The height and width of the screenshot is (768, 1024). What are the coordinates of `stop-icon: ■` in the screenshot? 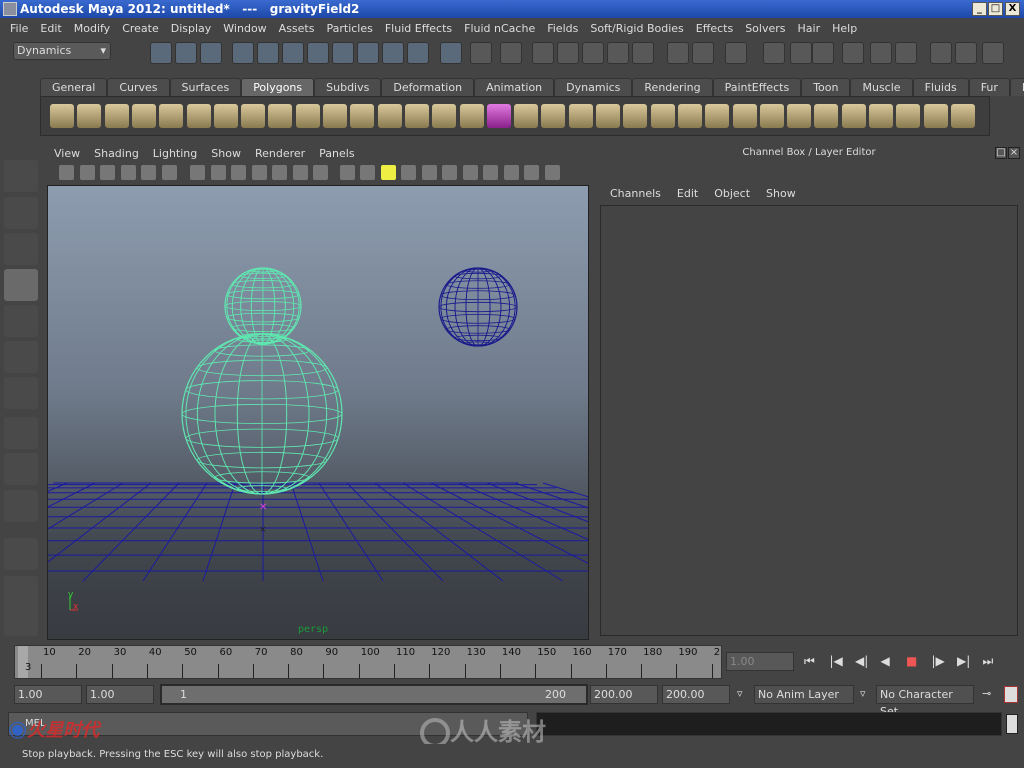 It's located at (911, 661).